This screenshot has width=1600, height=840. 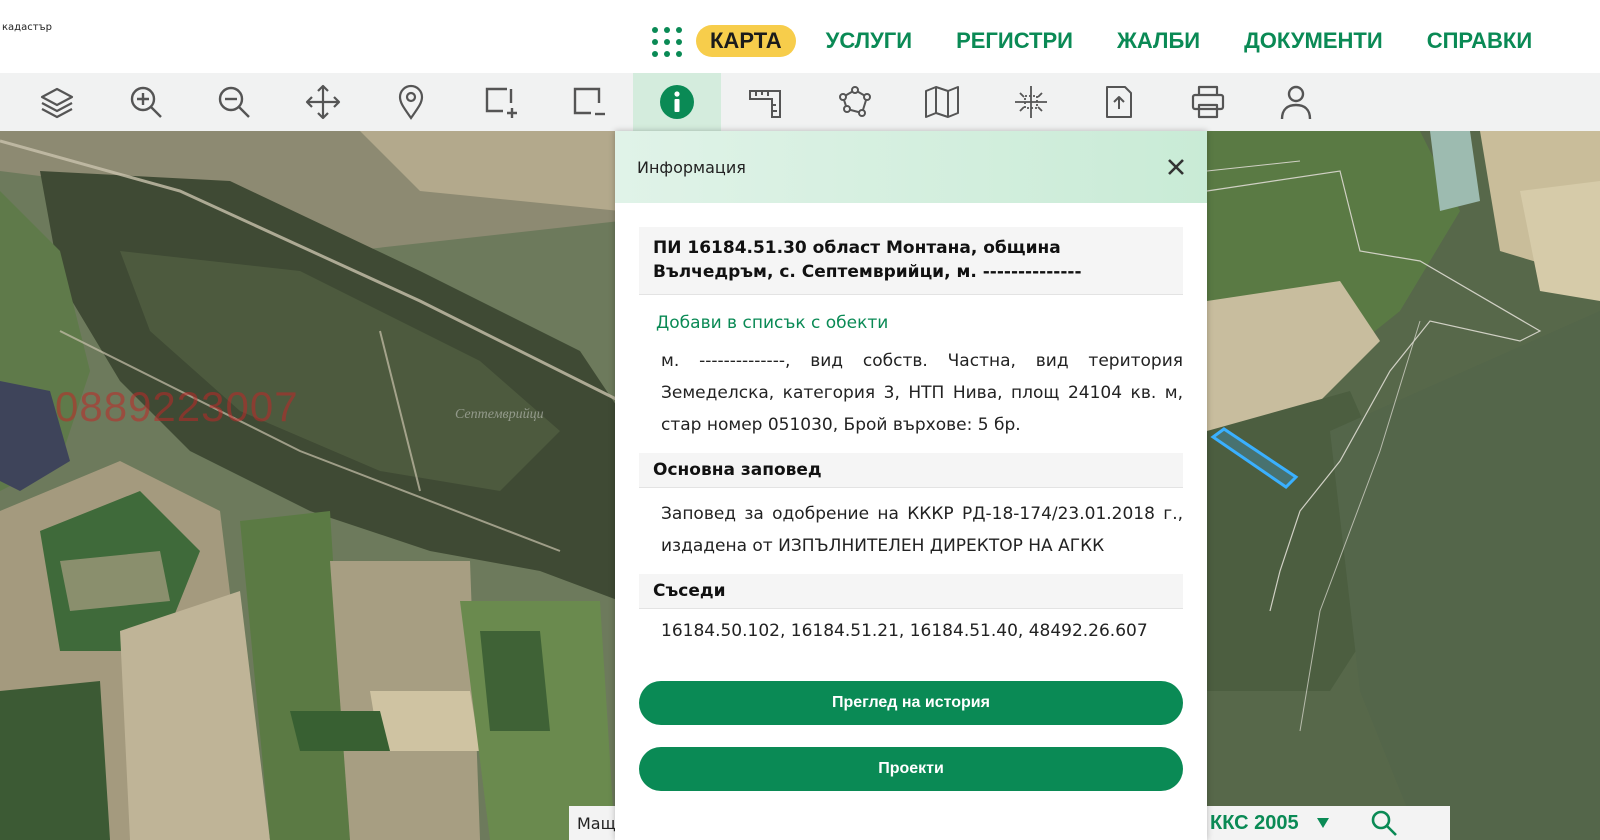 I want to click on tool-zoom-out, so click(x=234, y=102).